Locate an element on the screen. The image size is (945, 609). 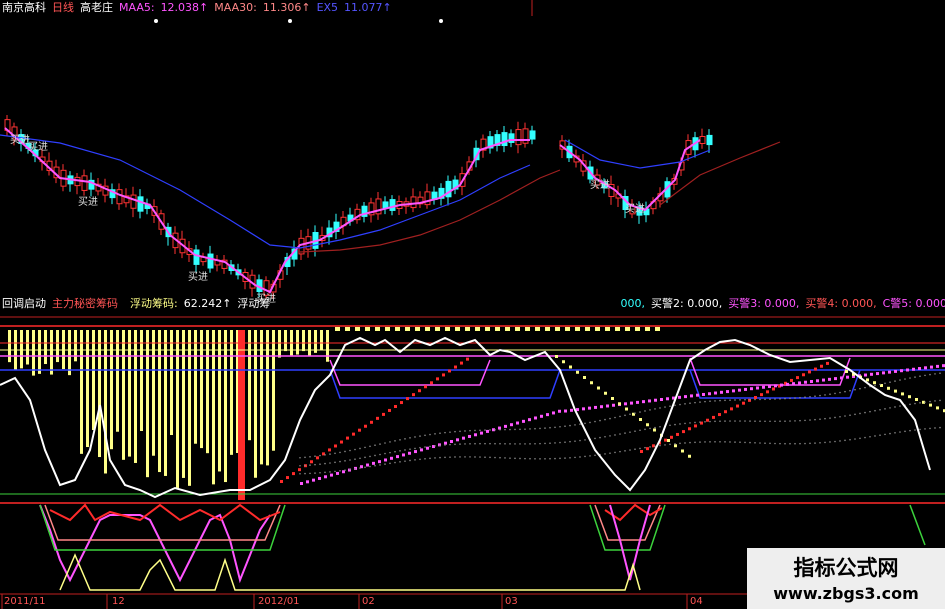
tag-label: 高老庄 is located at coordinates (96, 7).